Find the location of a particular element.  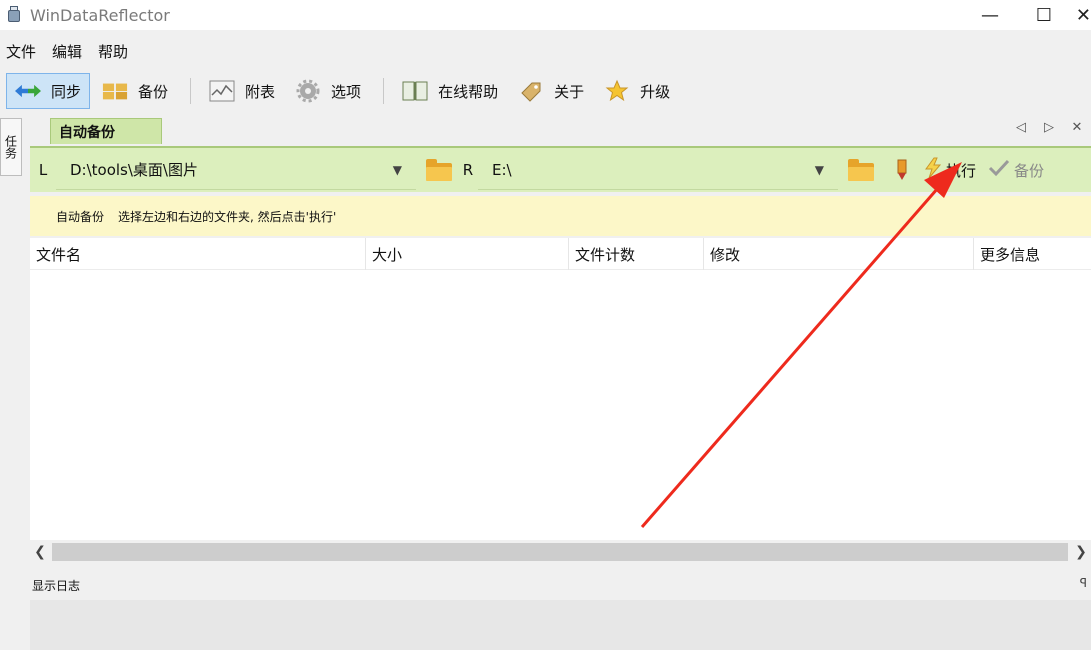

about-label: 关于 is located at coordinates (569, 91).